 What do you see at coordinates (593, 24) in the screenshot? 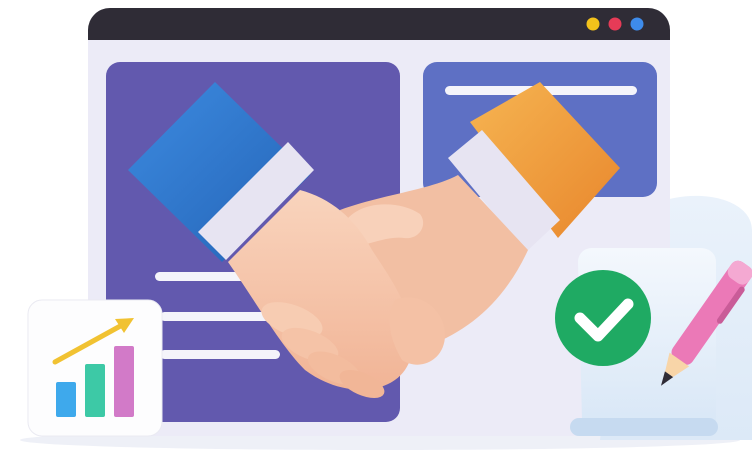
I see `yellow-window-dot` at bounding box center [593, 24].